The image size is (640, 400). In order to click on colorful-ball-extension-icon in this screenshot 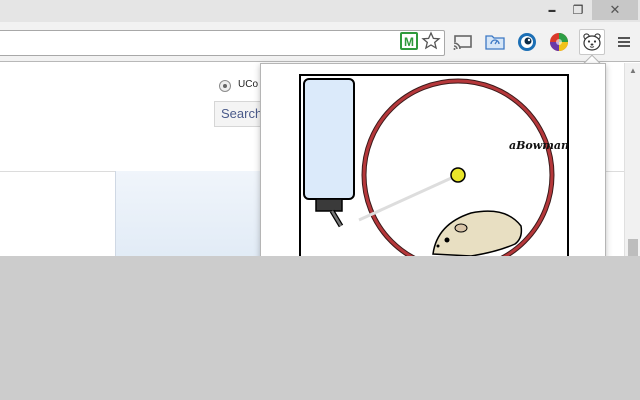, I will do `click(559, 42)`.